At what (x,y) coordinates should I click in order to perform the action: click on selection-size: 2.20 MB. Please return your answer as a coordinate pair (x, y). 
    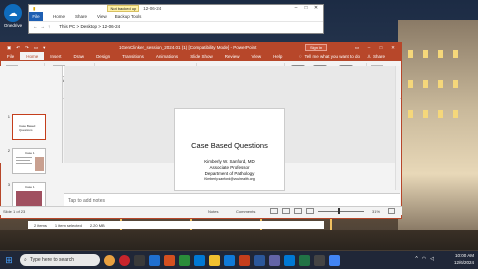
    Looking at the image, I should click on (97, 225).